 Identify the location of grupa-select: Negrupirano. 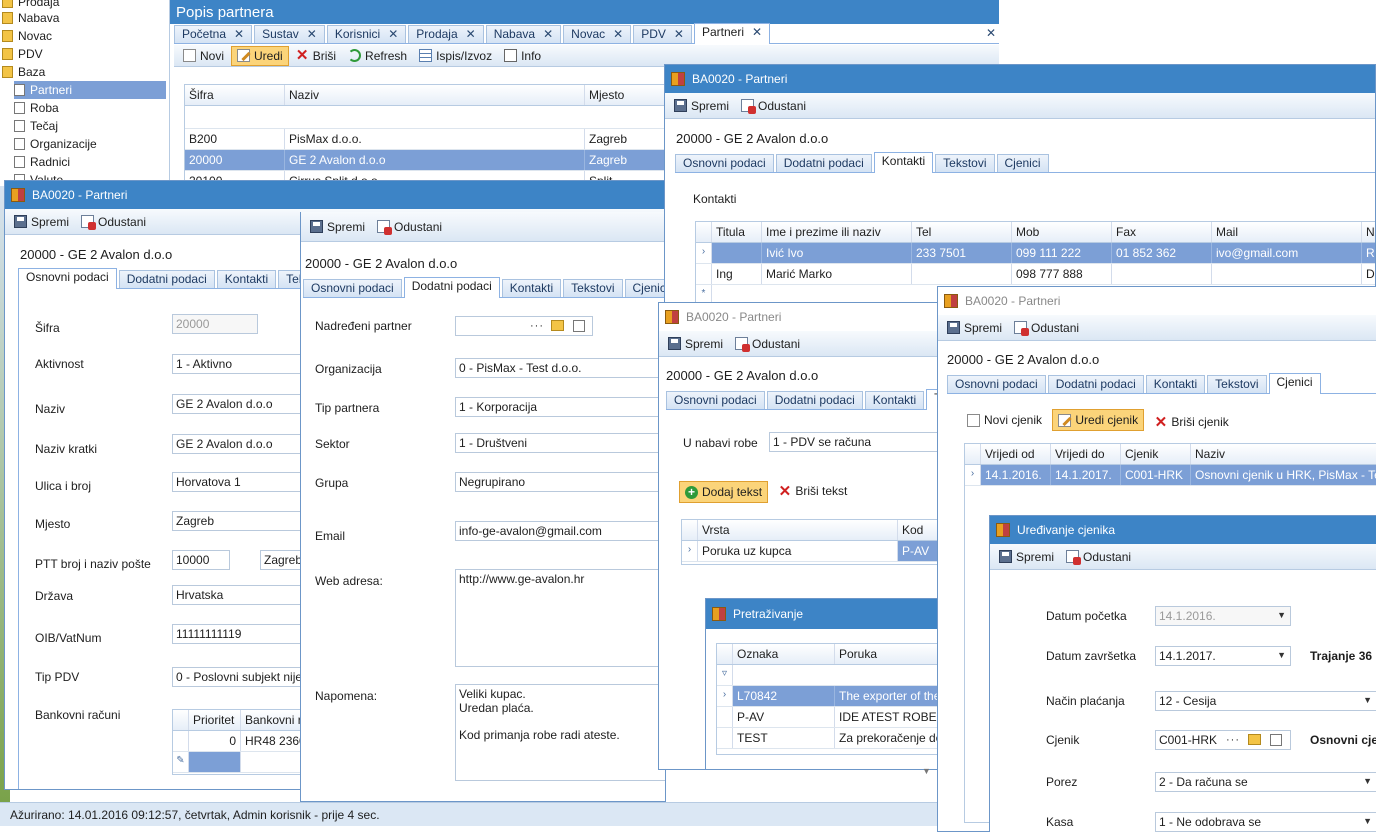
(560, 482).